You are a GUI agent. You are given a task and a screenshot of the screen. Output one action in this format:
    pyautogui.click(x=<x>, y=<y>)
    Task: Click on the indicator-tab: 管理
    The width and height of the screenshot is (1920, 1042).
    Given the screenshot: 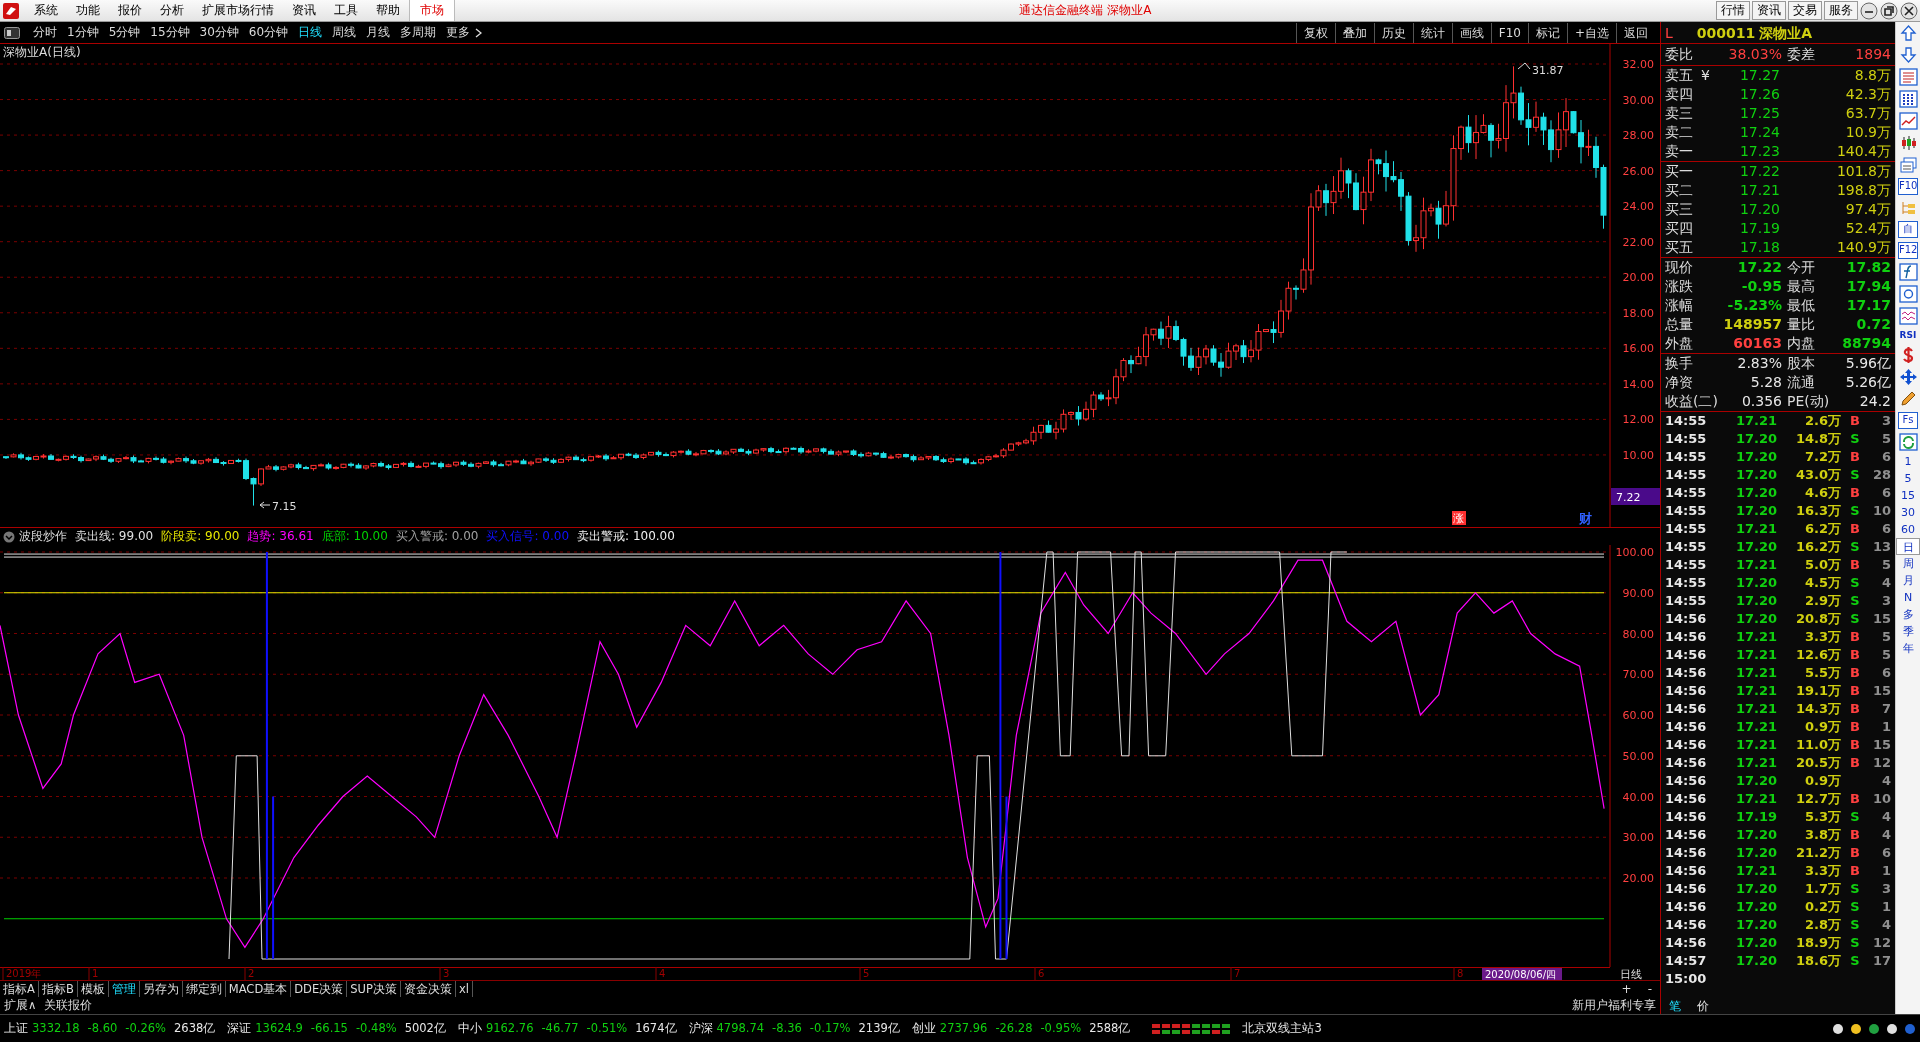 What is the action you would take?
    pyautogui.click(x=124, y=989)
    